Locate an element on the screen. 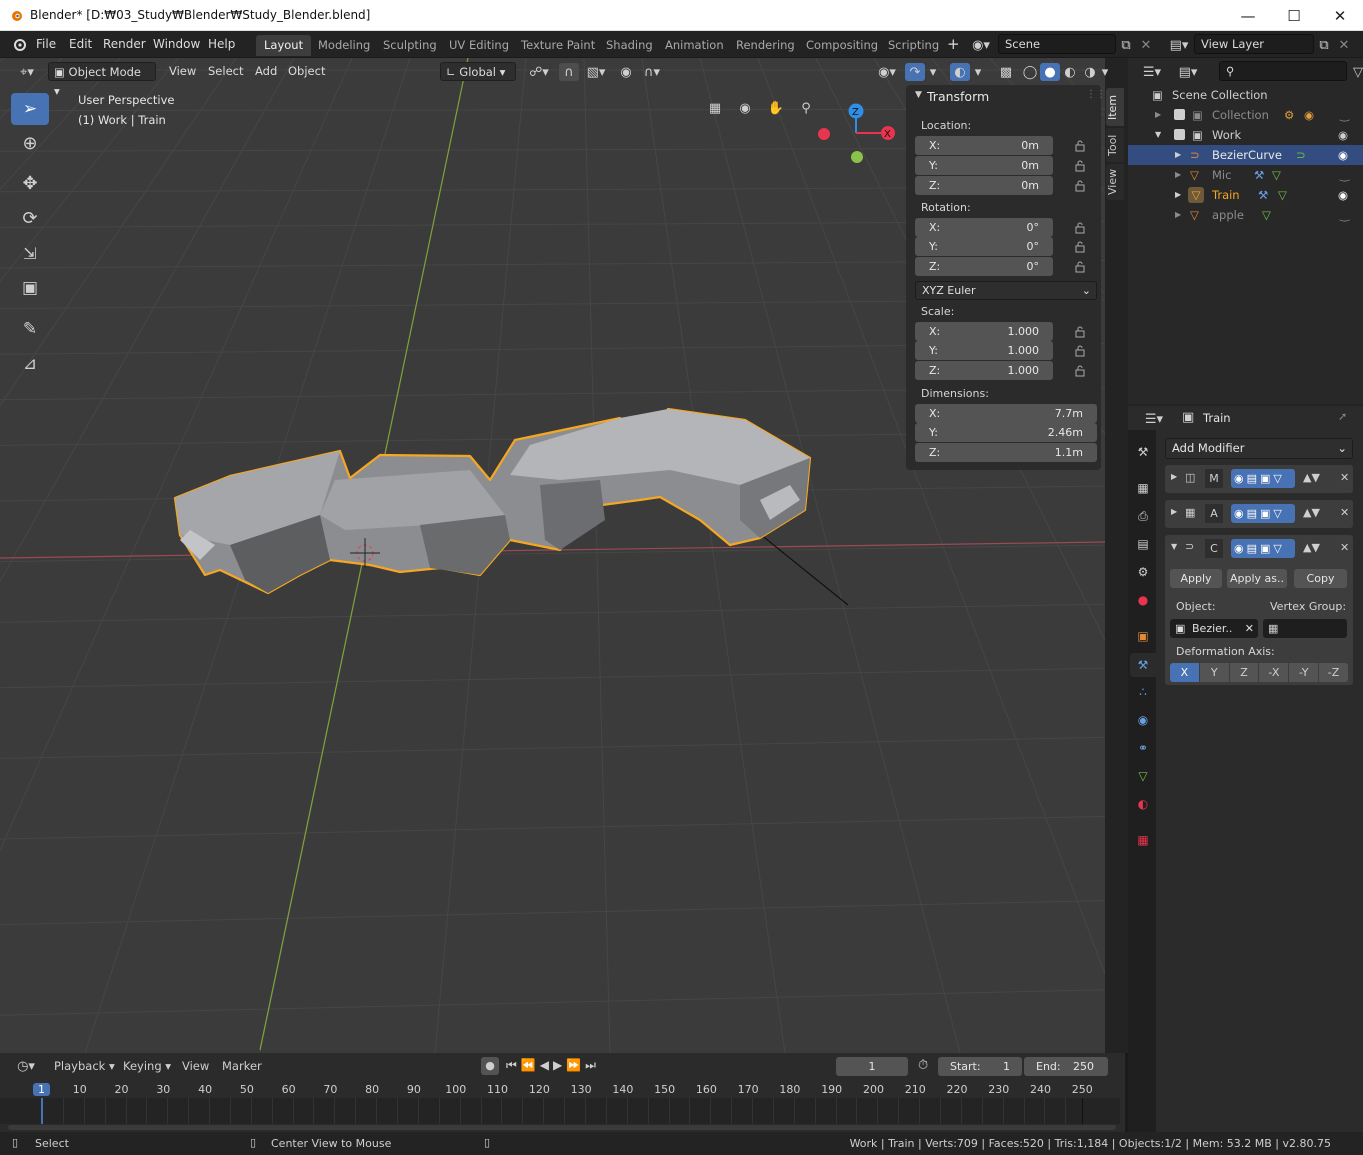 This screenshot has height=1155, width=1363. remove-view-layer-icon: ✕ is located at coordinates (1344, 45).